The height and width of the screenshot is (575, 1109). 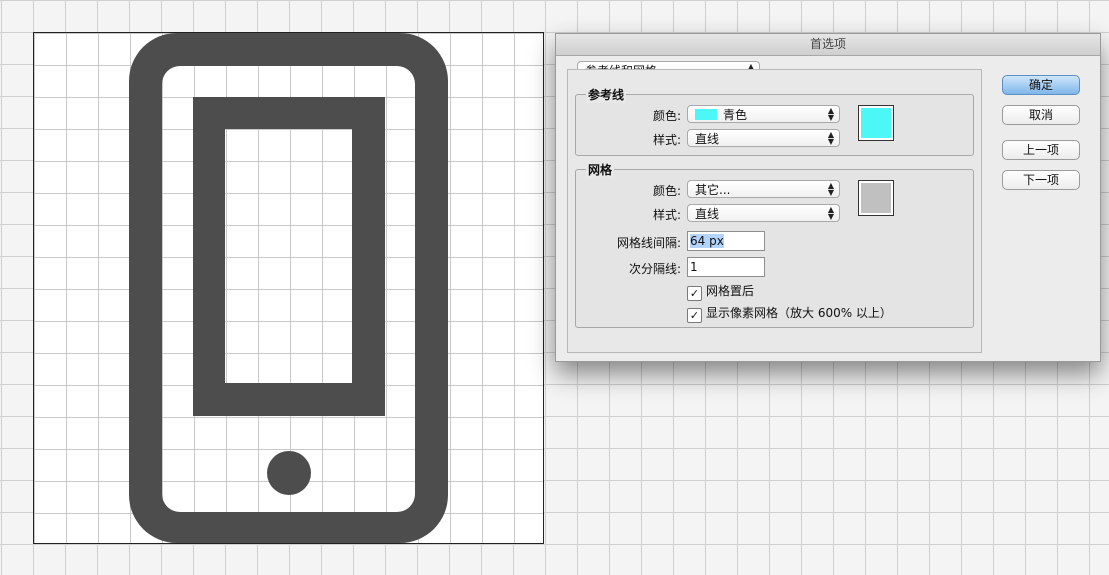 I want to click on guides-style-value: 直线, so click(x=707, y=139).